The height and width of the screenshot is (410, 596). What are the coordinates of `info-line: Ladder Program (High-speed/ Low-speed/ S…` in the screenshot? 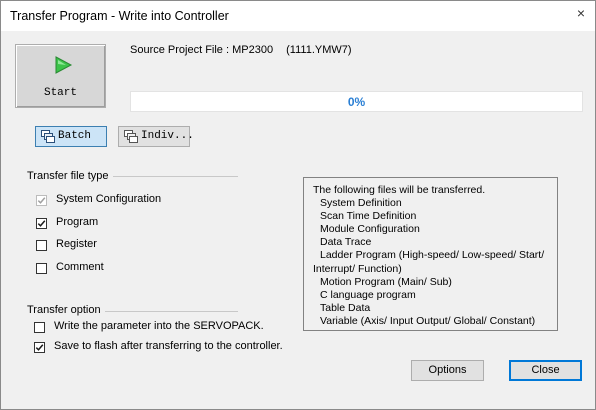 It's located at (432, 255).